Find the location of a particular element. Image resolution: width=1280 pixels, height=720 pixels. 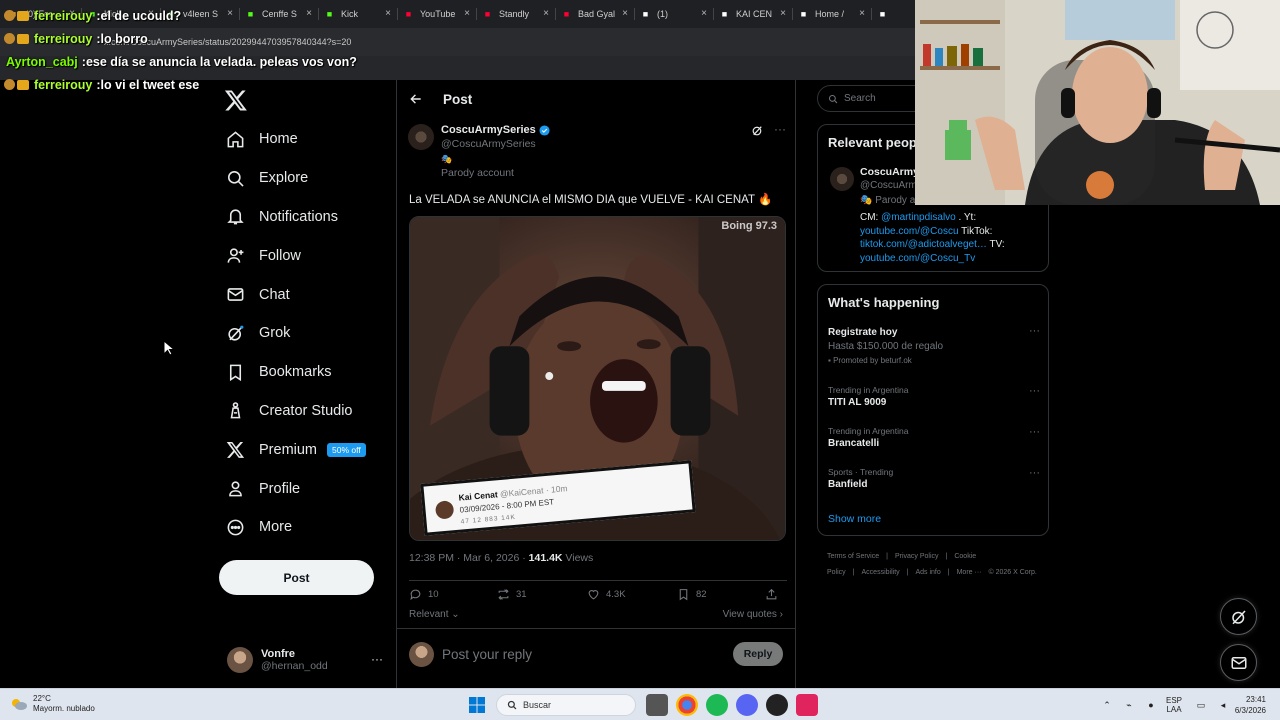

windows-start-icon is located at coordinates (477, 705).